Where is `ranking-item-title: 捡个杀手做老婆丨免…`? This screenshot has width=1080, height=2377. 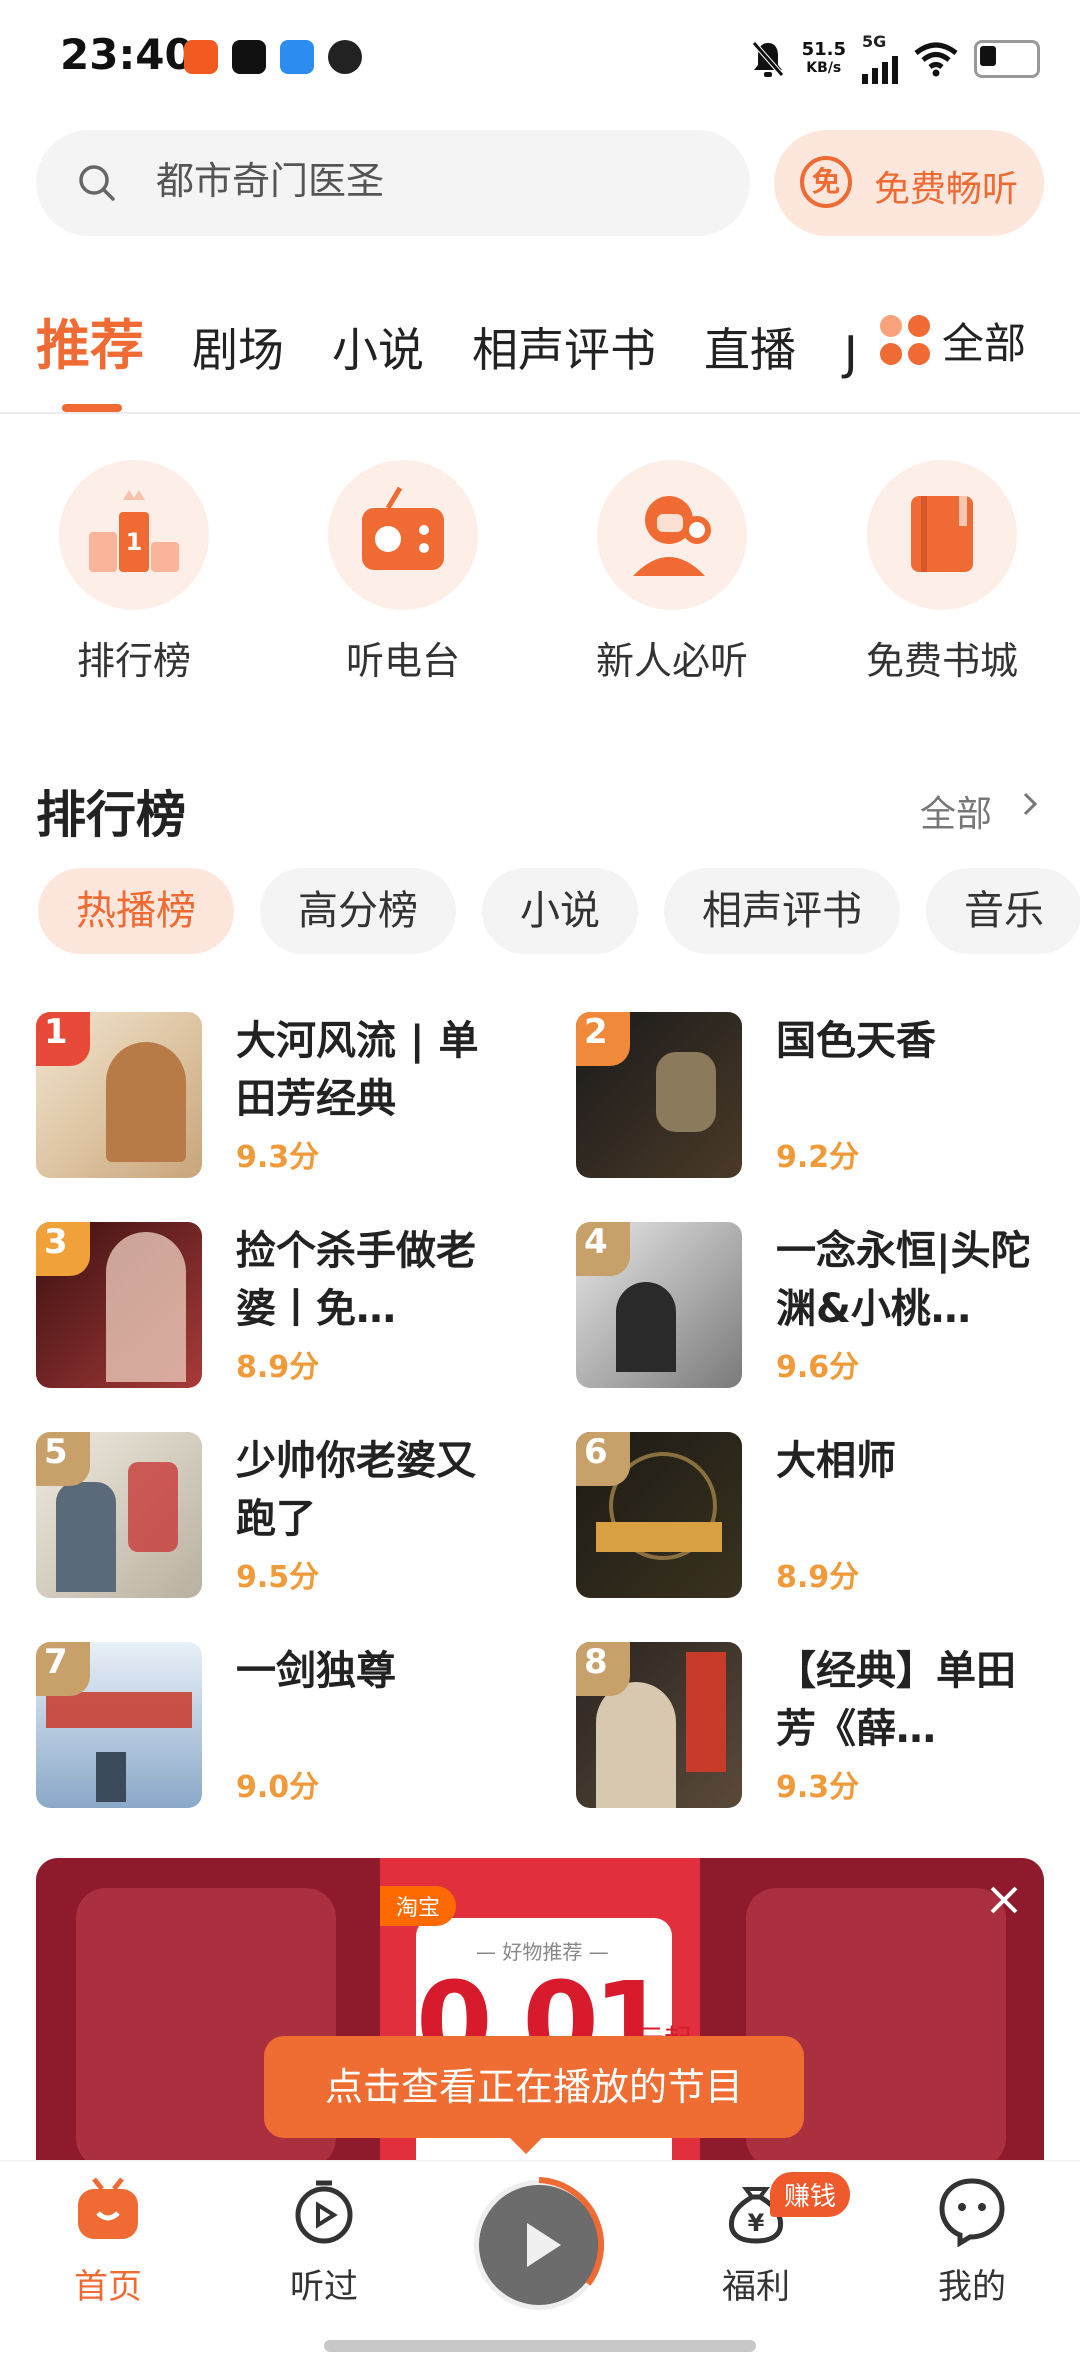 ranking-item-title: 捡个杀手做老婆丨免… is located at coordinates (356, 1280).